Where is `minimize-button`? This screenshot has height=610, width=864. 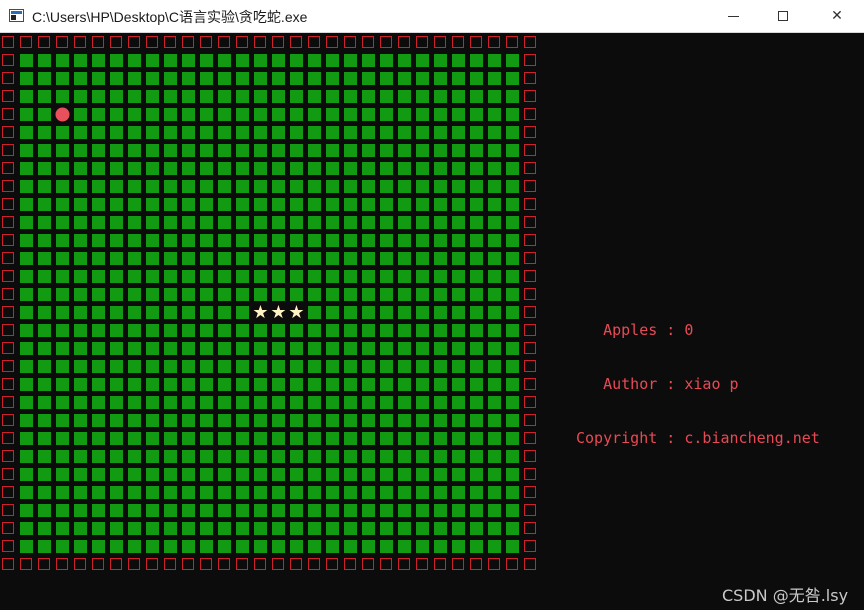 minimize-button is located at coordinates (733, 16).